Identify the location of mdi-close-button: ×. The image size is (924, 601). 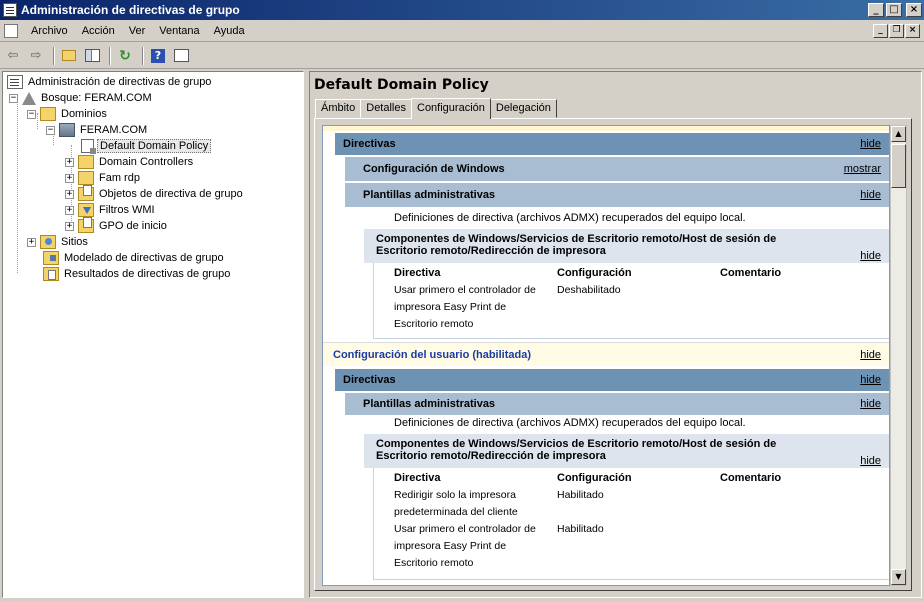
(912, 30).